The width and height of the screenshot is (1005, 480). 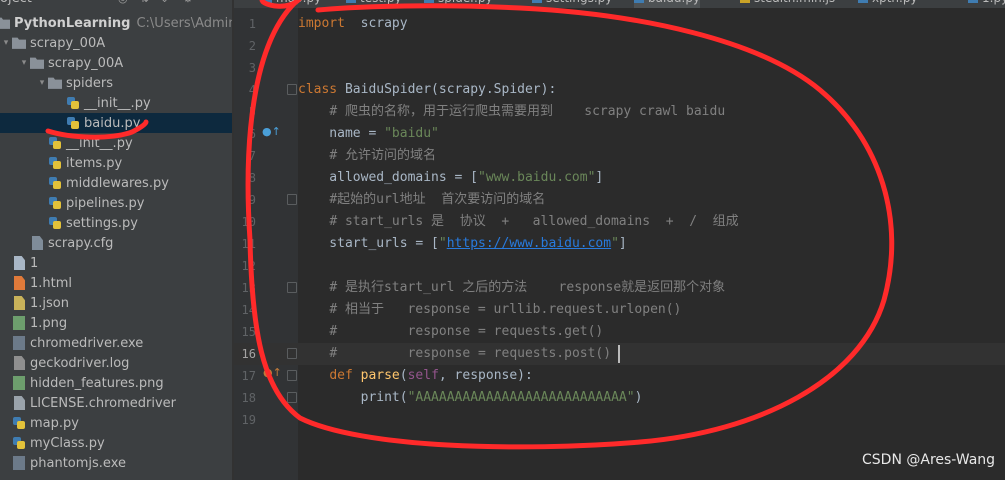 What do you see at coordinates (292, 199) in the screenshot?
I see `fold-marker-comment` at bounding box center [292, 199].